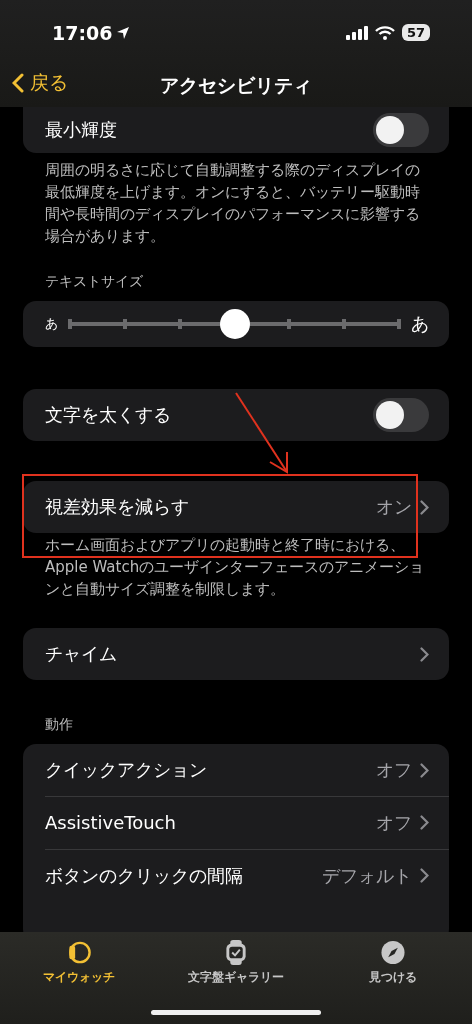 Image resolution: width=472 pixels, height=1024 pixels. What do you see at coordinates (236, 203) in the screenshot?
I see `section-footer: 周囲の明るさに応じて自動調整する際のディスプレイの最低輝度を上げます。オンにすると、バッテリー駆動時間や長時間のディスプレイのパフォーマンスに影響する場合があります。` at bounding box center [236, 203].